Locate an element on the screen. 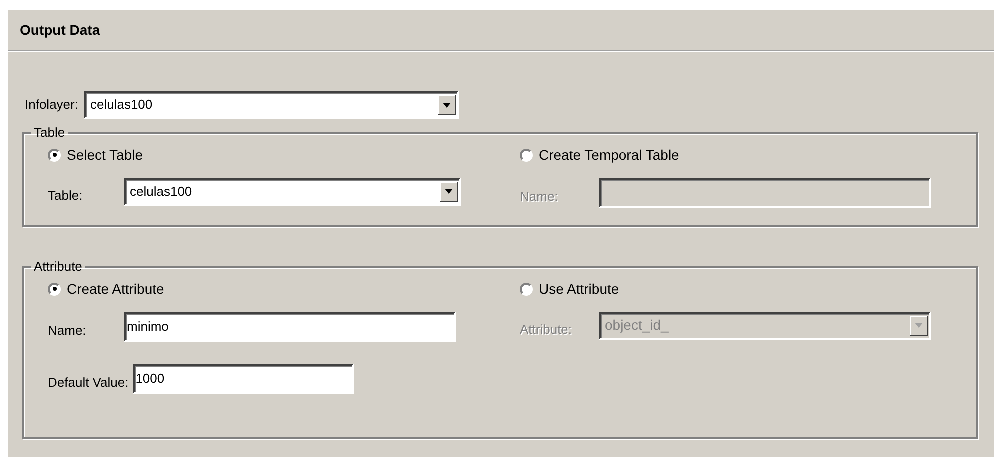  radio-label: Create Attribute is located at coordinates (115, 289).